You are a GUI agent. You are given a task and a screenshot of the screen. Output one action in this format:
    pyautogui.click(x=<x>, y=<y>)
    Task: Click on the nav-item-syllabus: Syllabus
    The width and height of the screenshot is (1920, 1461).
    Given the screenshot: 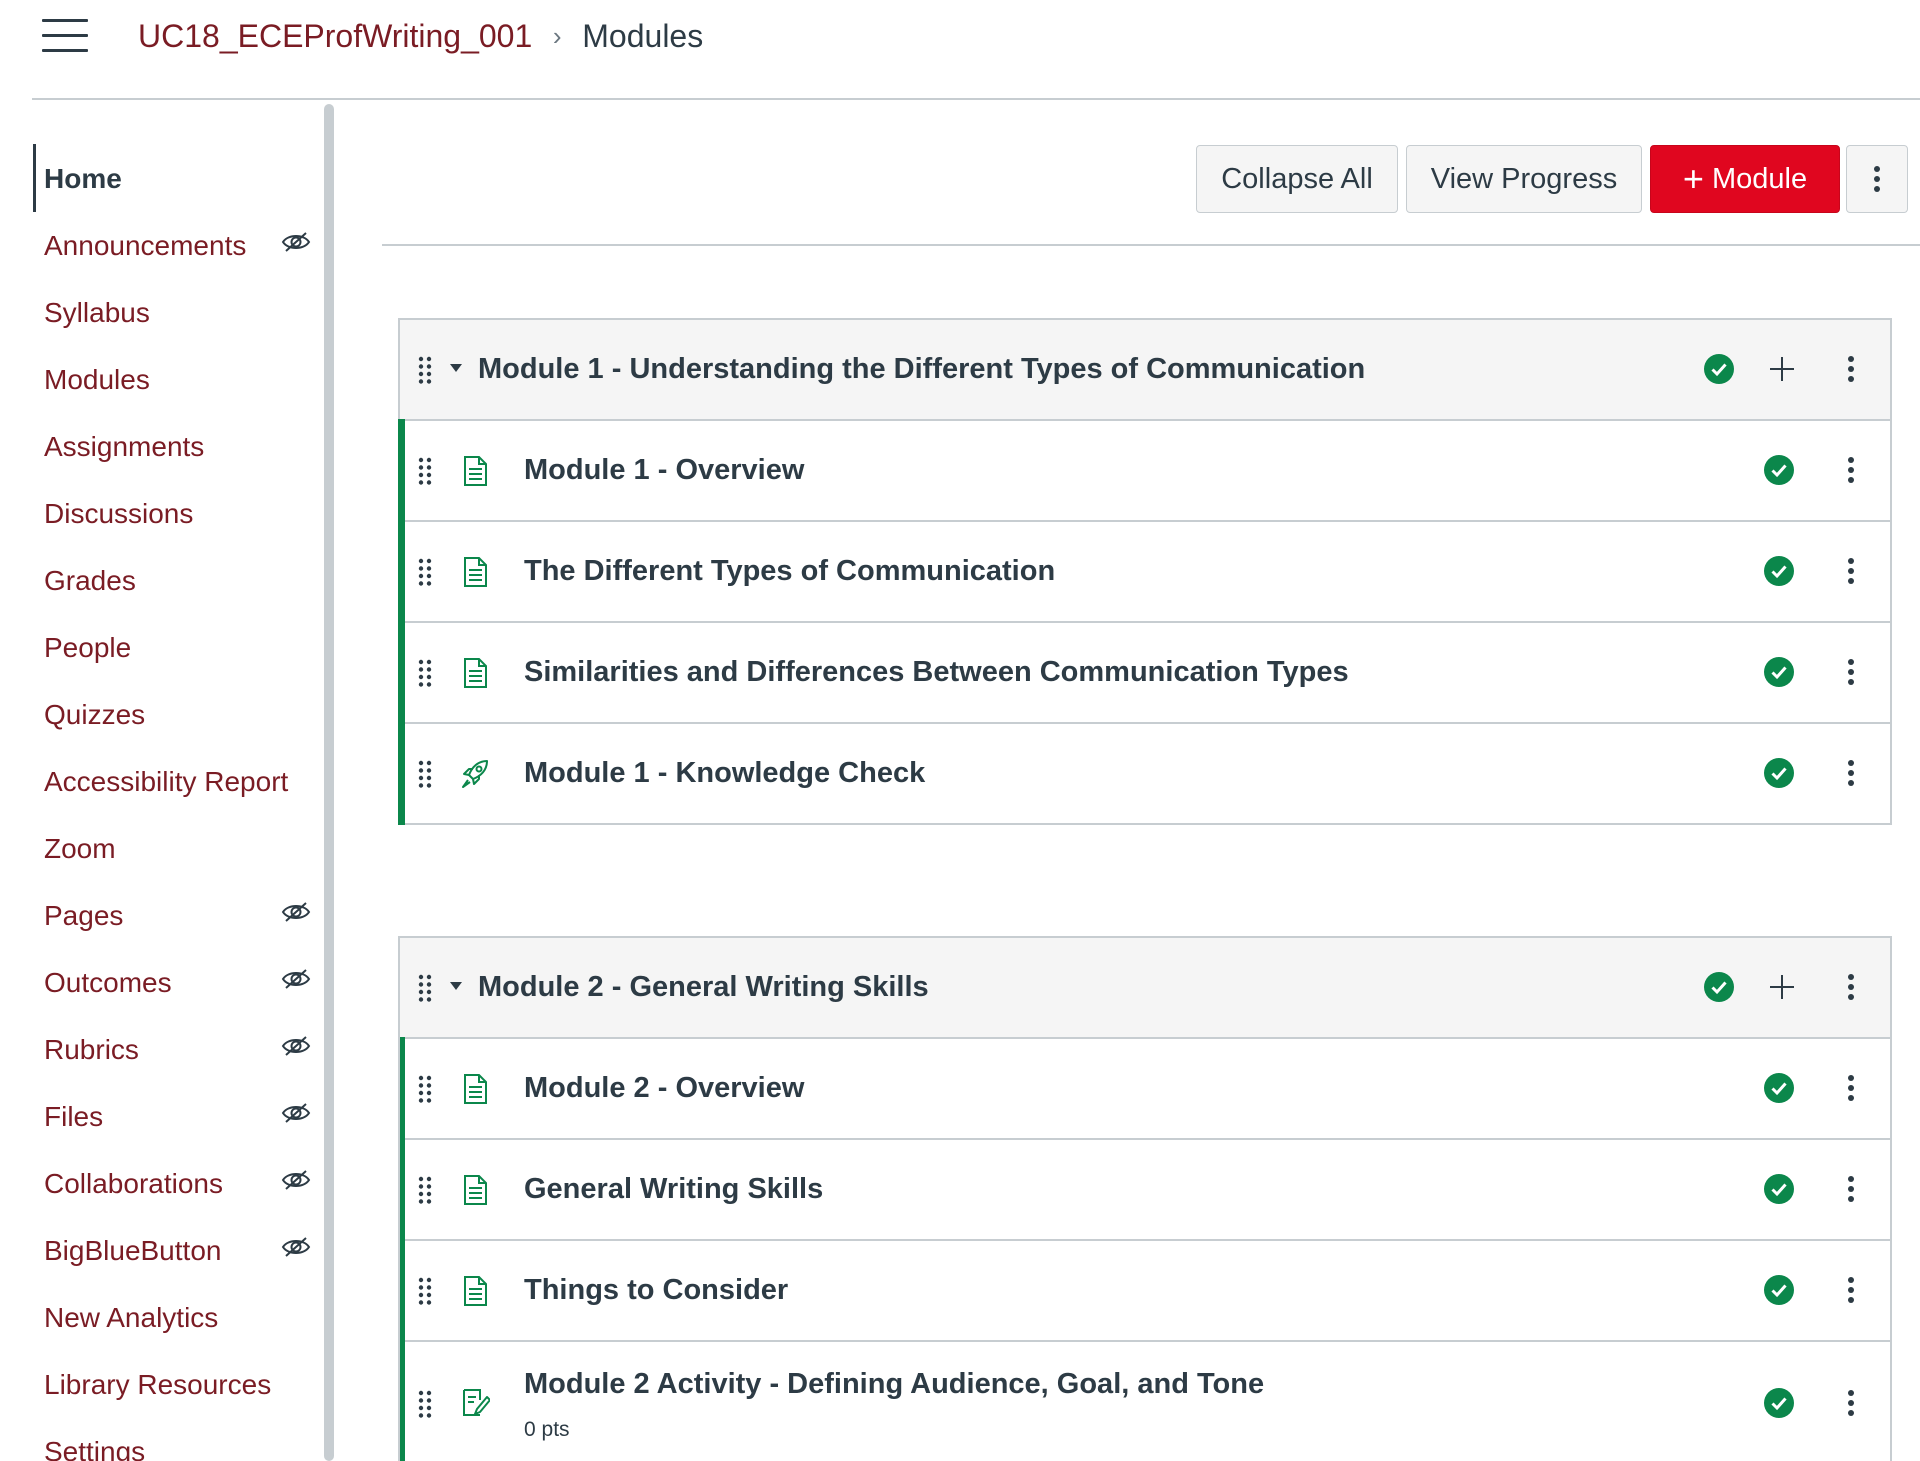 What is the action you would take?
    pyautogui.click(x=179, y=313)
    